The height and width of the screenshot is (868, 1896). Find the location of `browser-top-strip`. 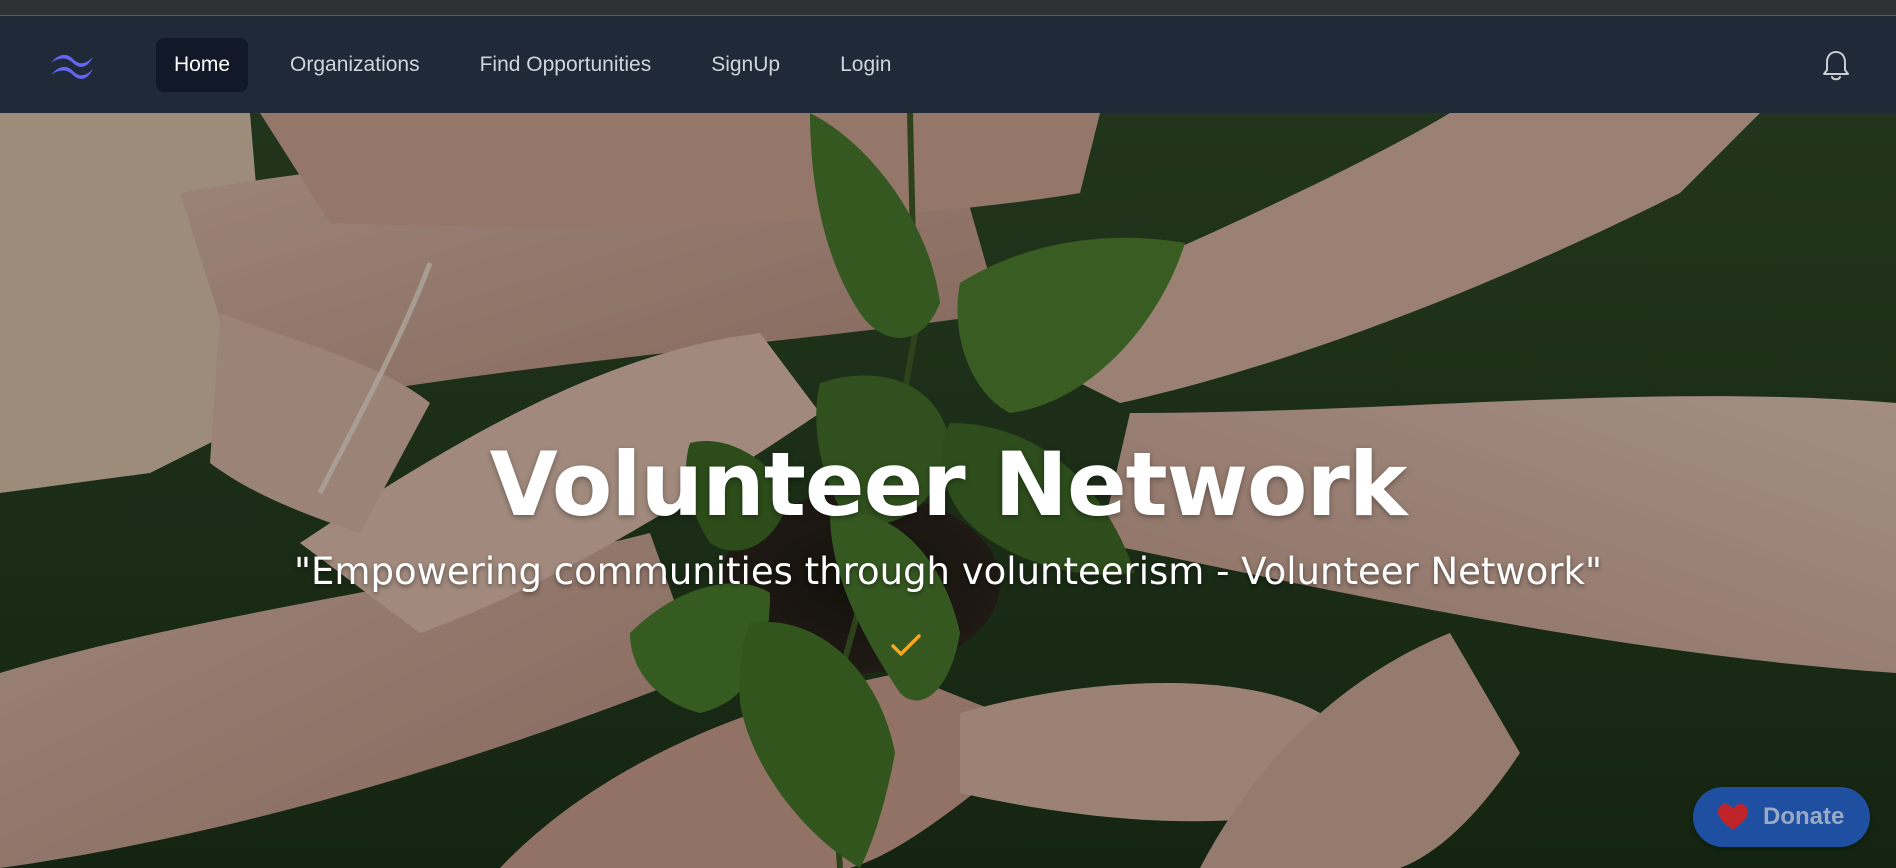

browser-top-strip is located at coordinates (948, 8).